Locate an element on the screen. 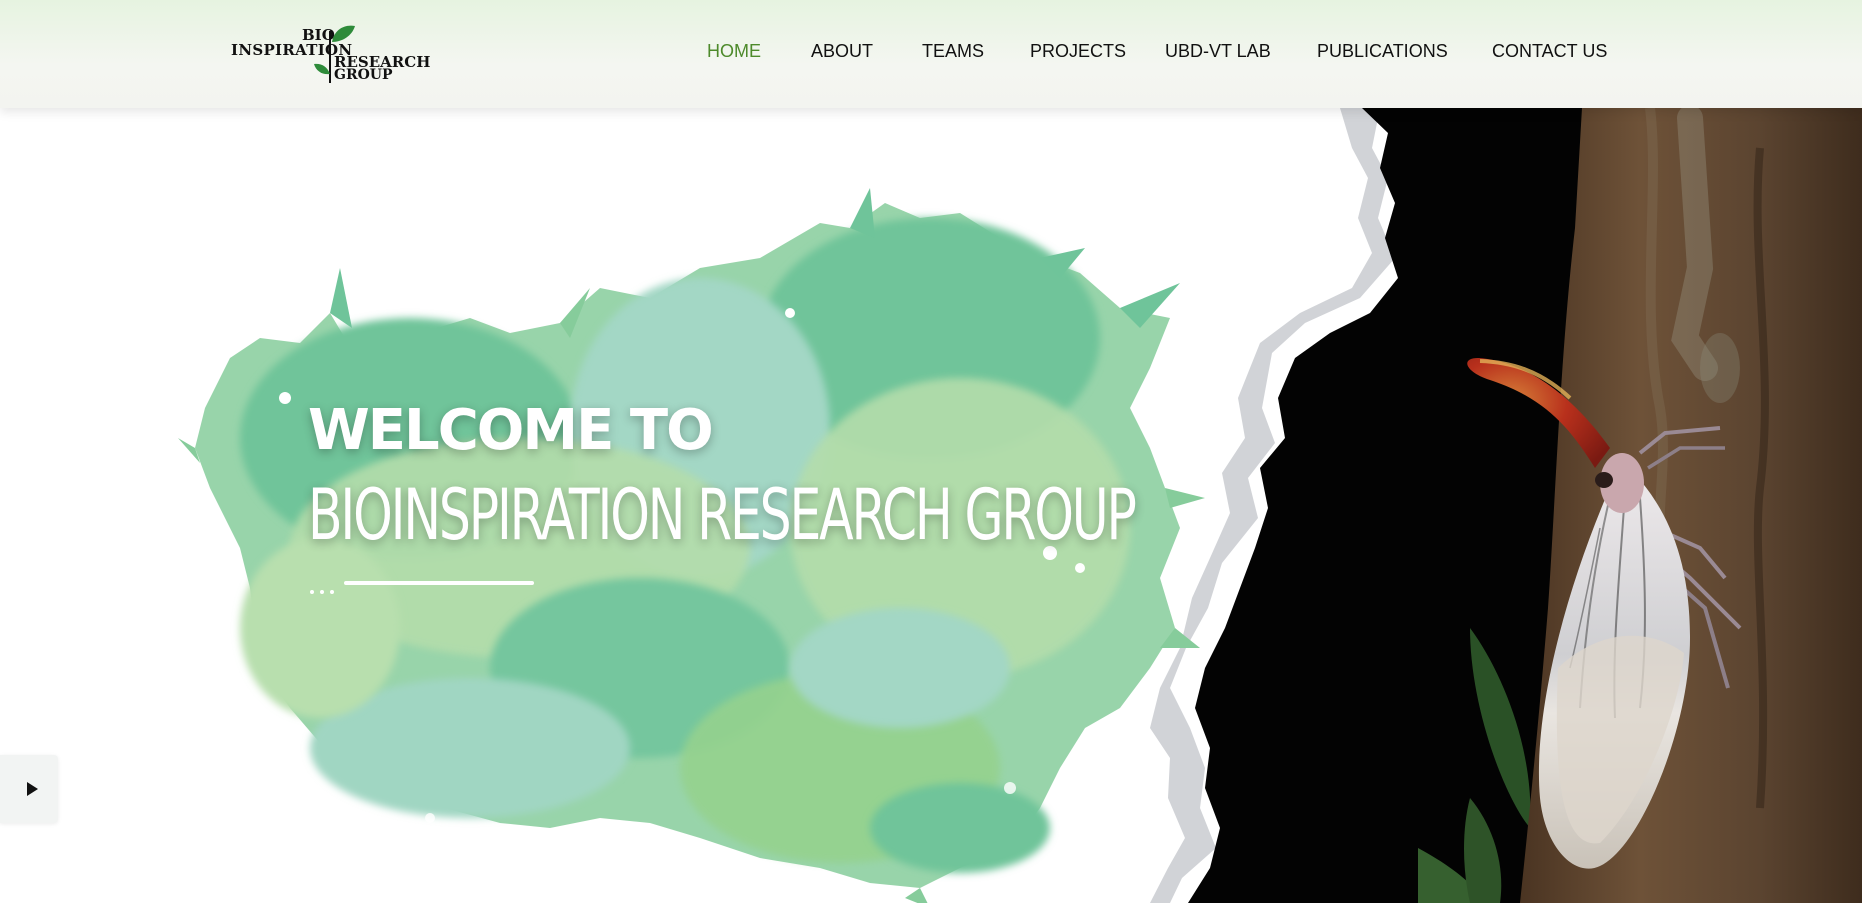  hero-welcome-heading: WELCOME TO is located at coordinates (511, 430).